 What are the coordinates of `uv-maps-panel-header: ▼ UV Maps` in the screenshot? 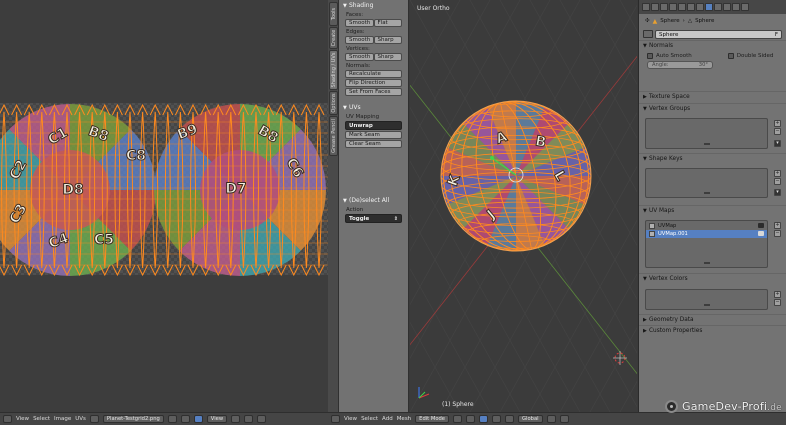 It's located at (712, 210).